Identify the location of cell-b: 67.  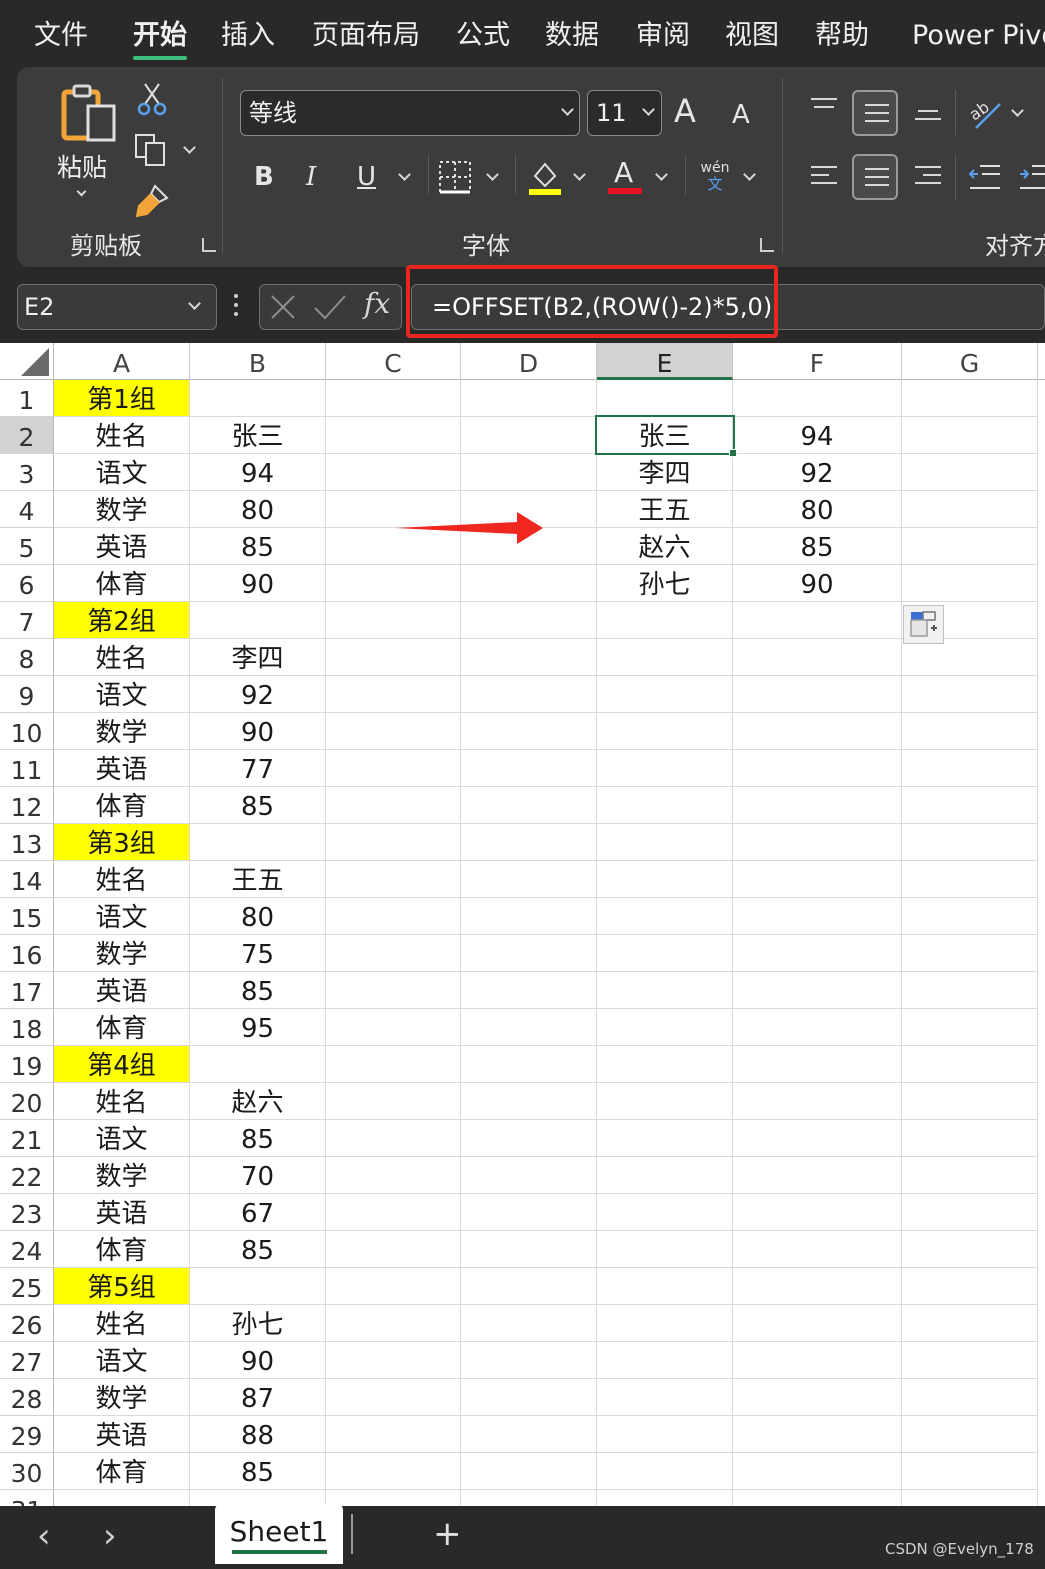
(258, 1212).